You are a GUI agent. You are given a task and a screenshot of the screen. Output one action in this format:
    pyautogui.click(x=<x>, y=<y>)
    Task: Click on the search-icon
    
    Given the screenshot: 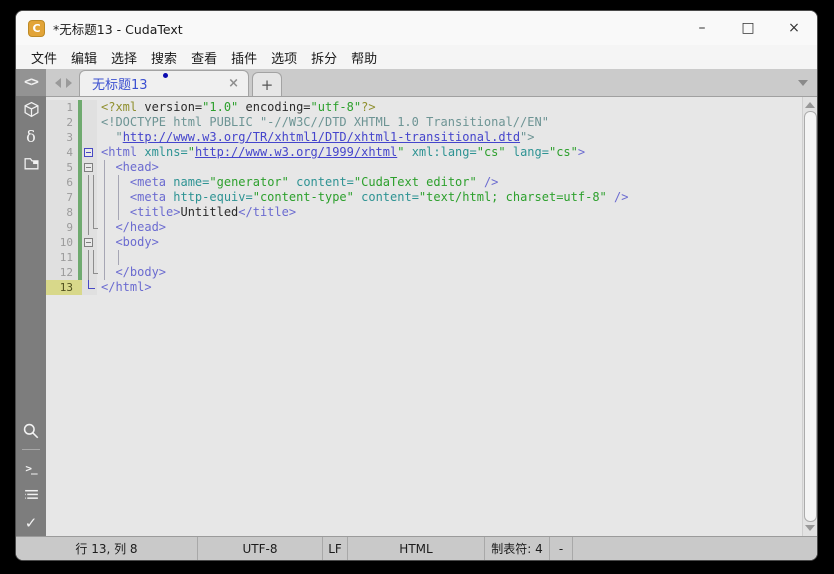 What is the action you would take?
    pyautogui.click(x=31, y=431)
    